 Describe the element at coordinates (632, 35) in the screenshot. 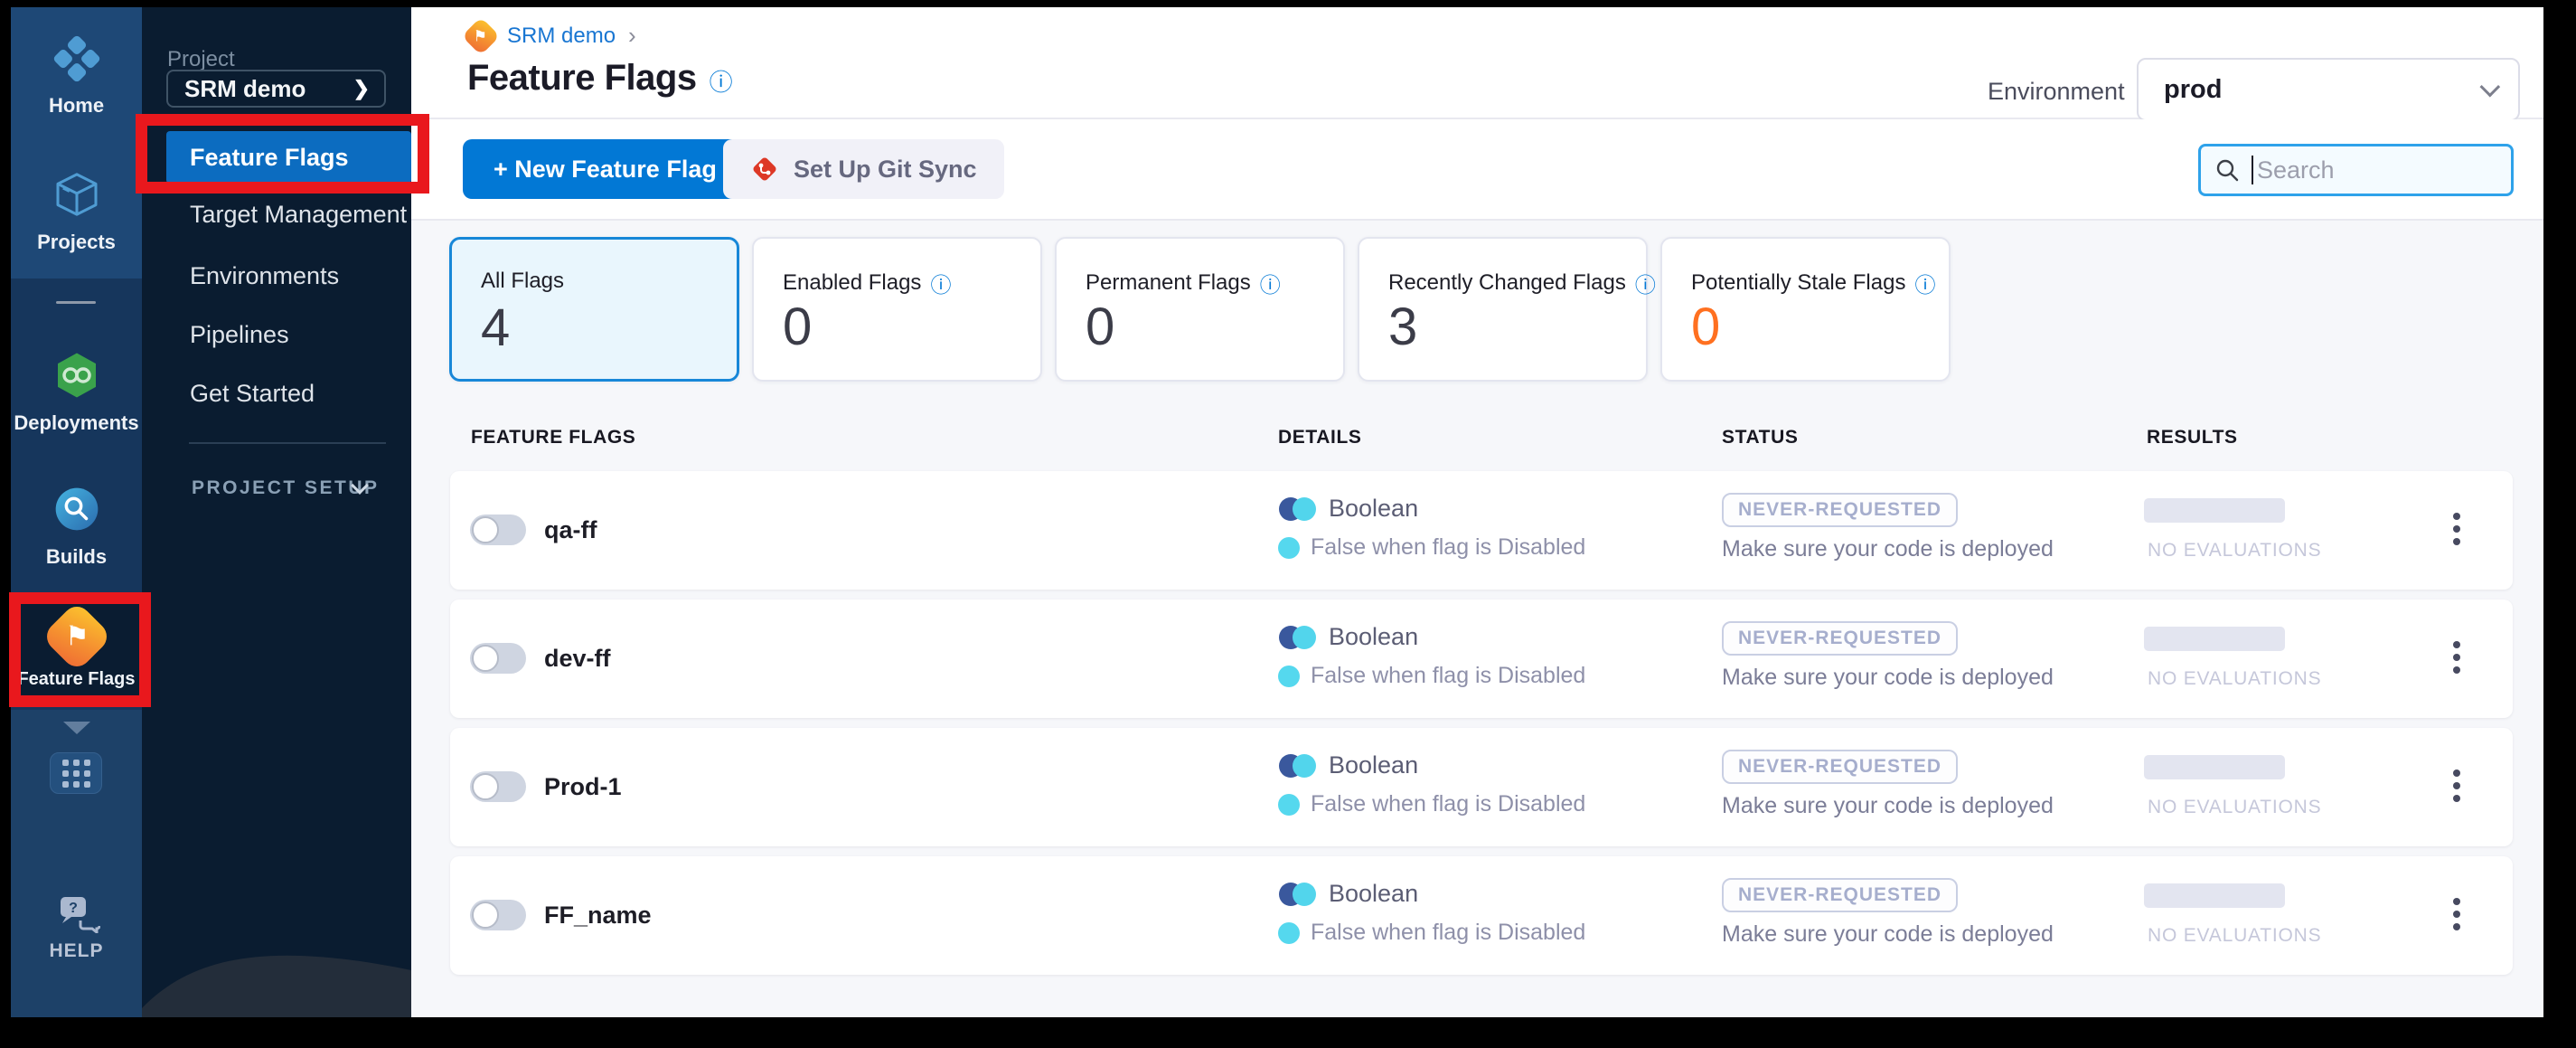

I see `chevron-right-icon: ›` at that location.